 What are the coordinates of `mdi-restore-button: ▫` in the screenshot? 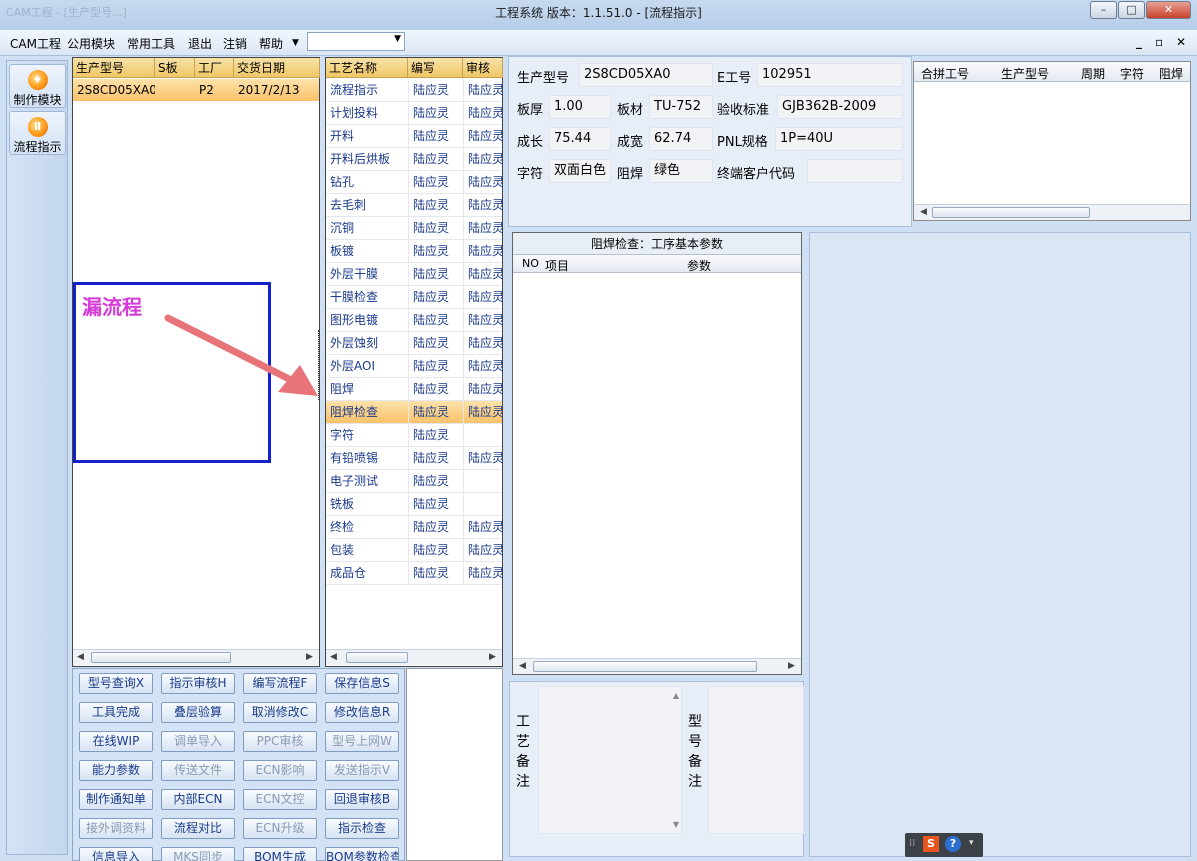 It's located at (1159, 42).